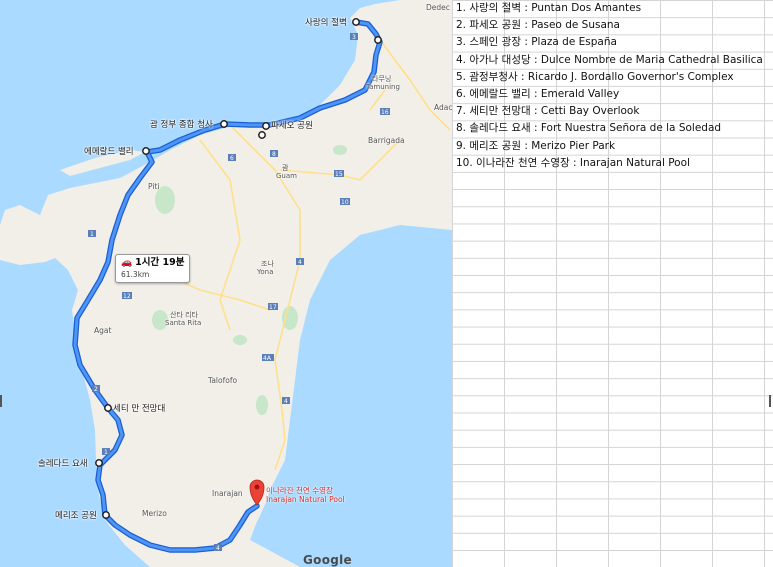 The height and width of the screenshot is (567, 773). I want to click on stop-label: 솔레다드 요새, so click(63, 463).